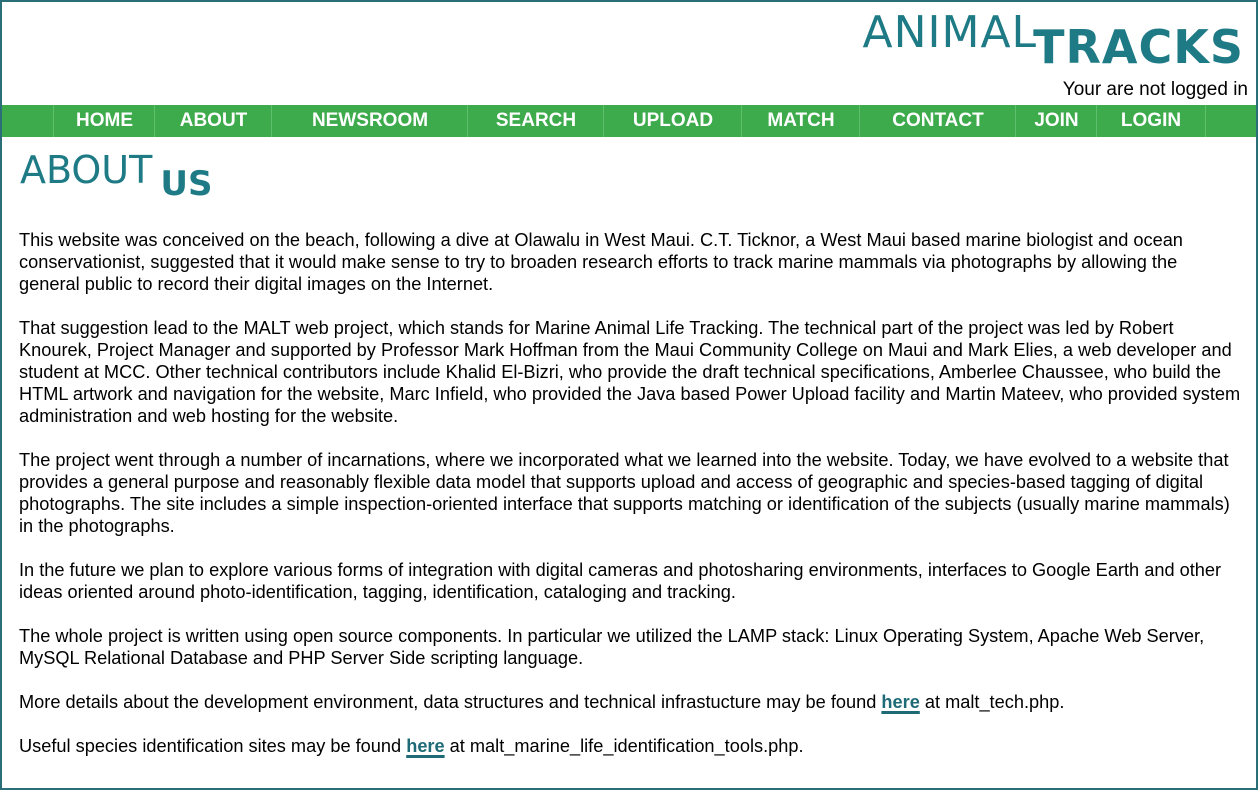 The image size is (1258, 790). Describe the element at coordinates (425, 746) in the screenshot. I see `species-tools-link: here` at that location.